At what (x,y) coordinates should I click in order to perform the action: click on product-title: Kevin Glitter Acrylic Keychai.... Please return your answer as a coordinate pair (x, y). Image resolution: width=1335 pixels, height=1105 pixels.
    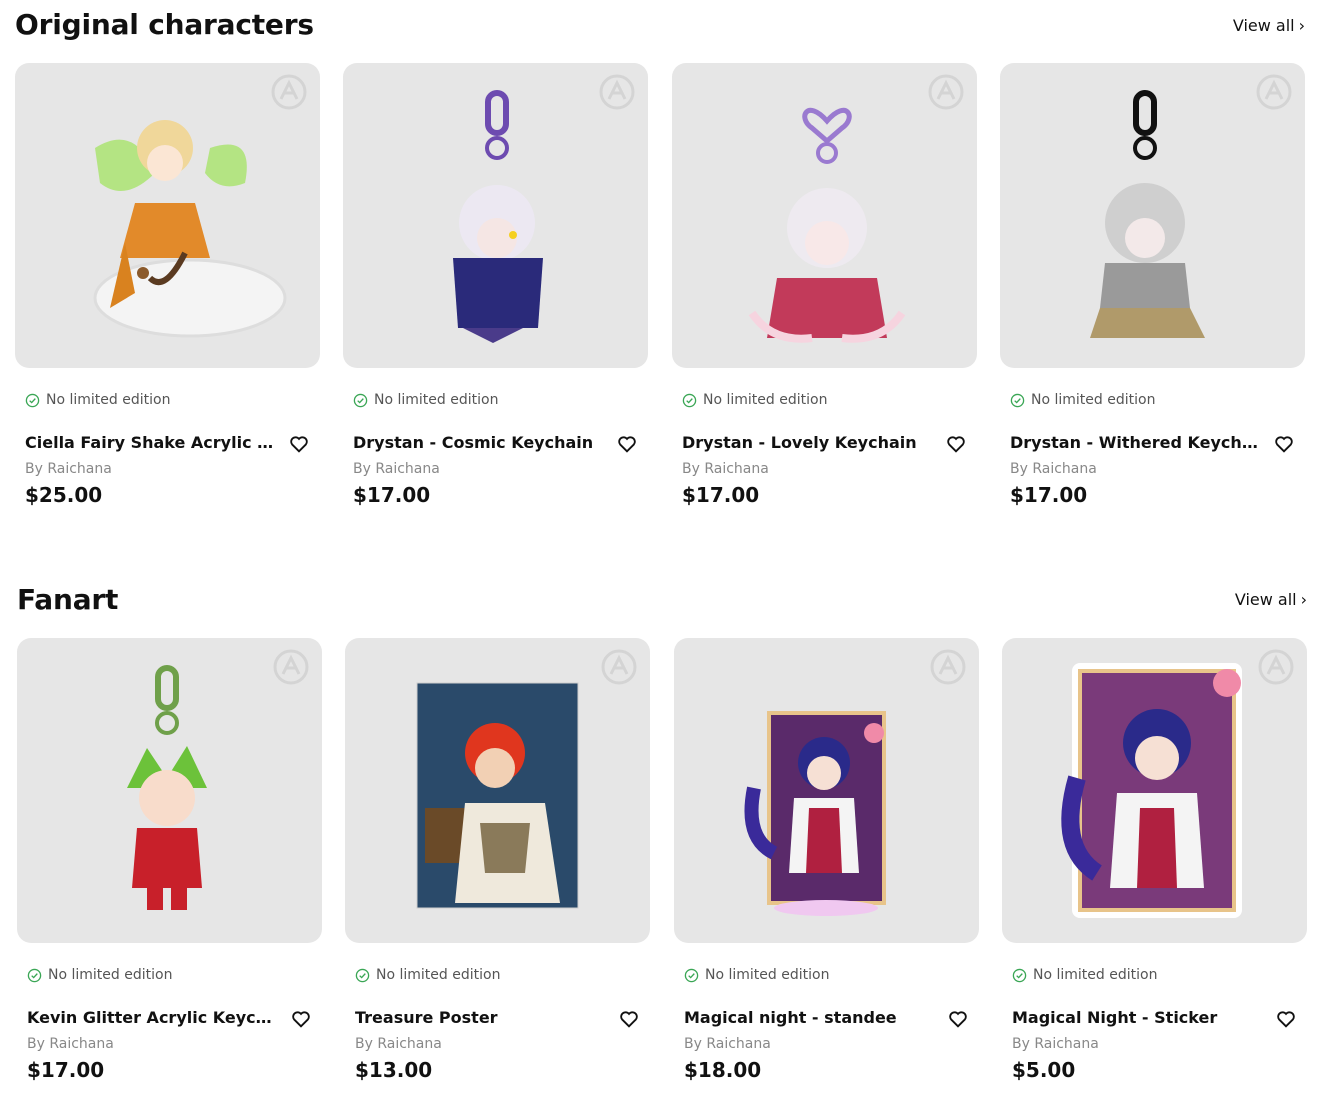
    Looking at the image, I should click on (152, 1017).